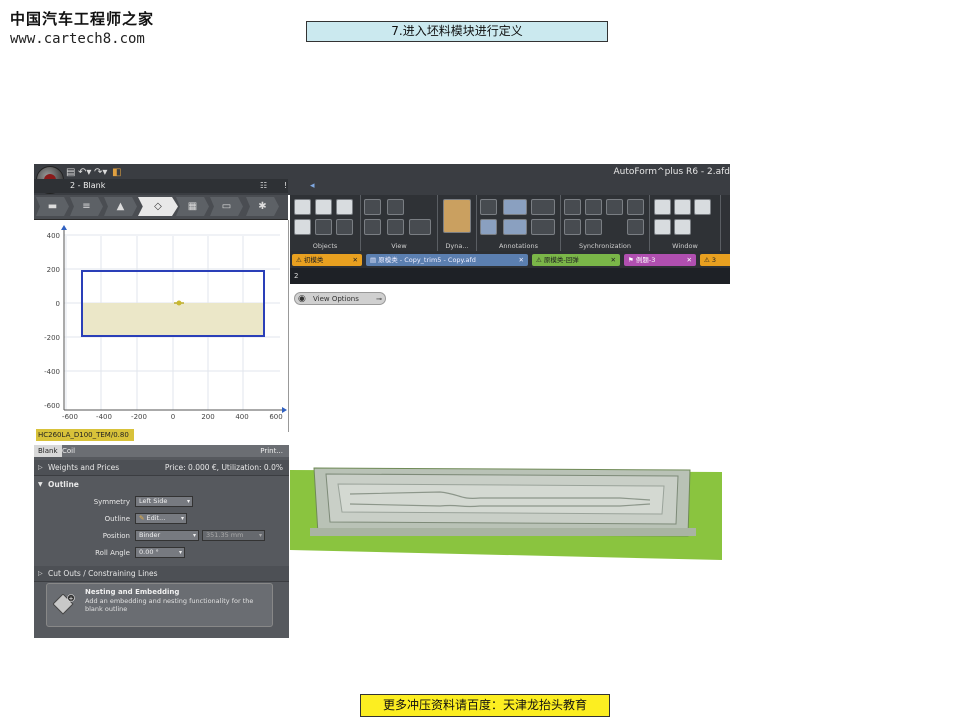  I want to click on sync-result-icon, so click(593, 227).